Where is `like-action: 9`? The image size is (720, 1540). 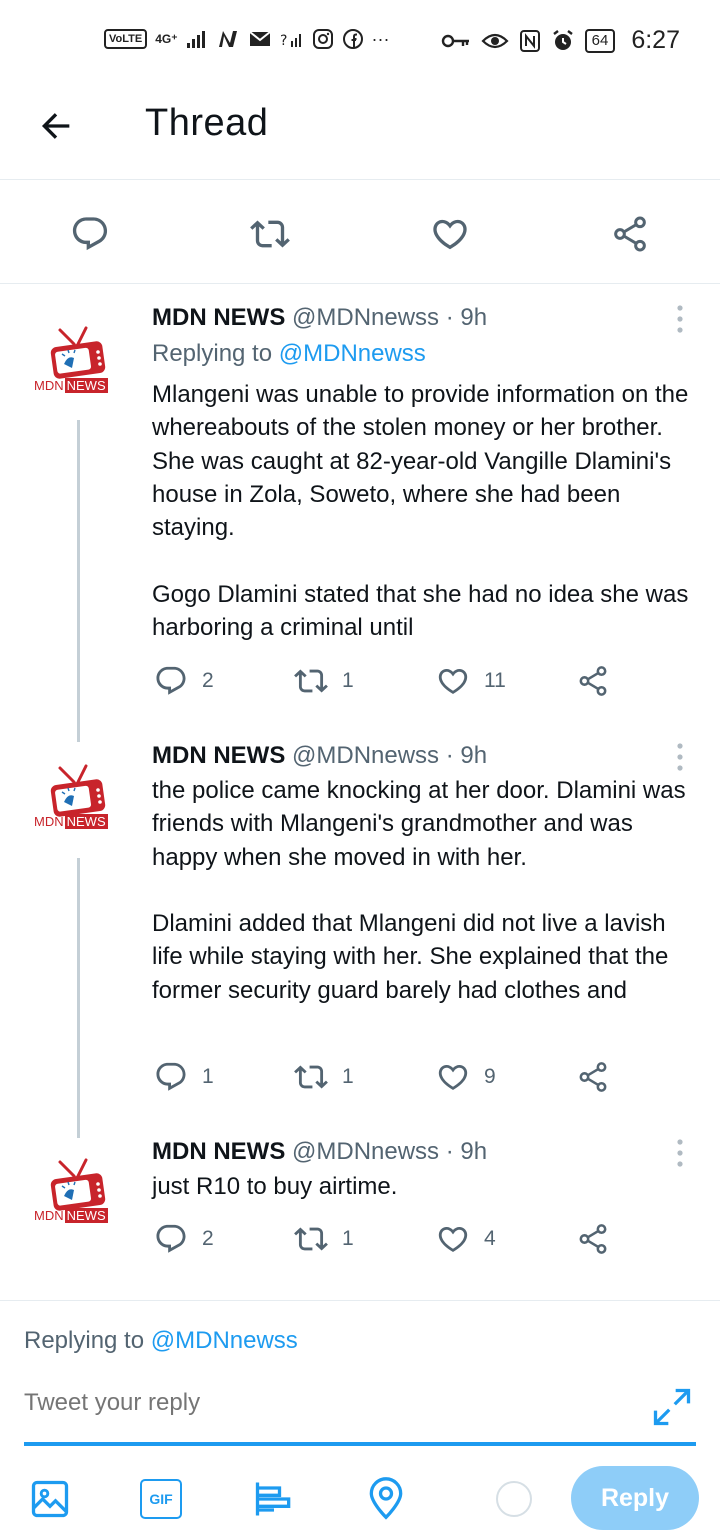
like-action: 9 is located at coordinates (466, 1077).